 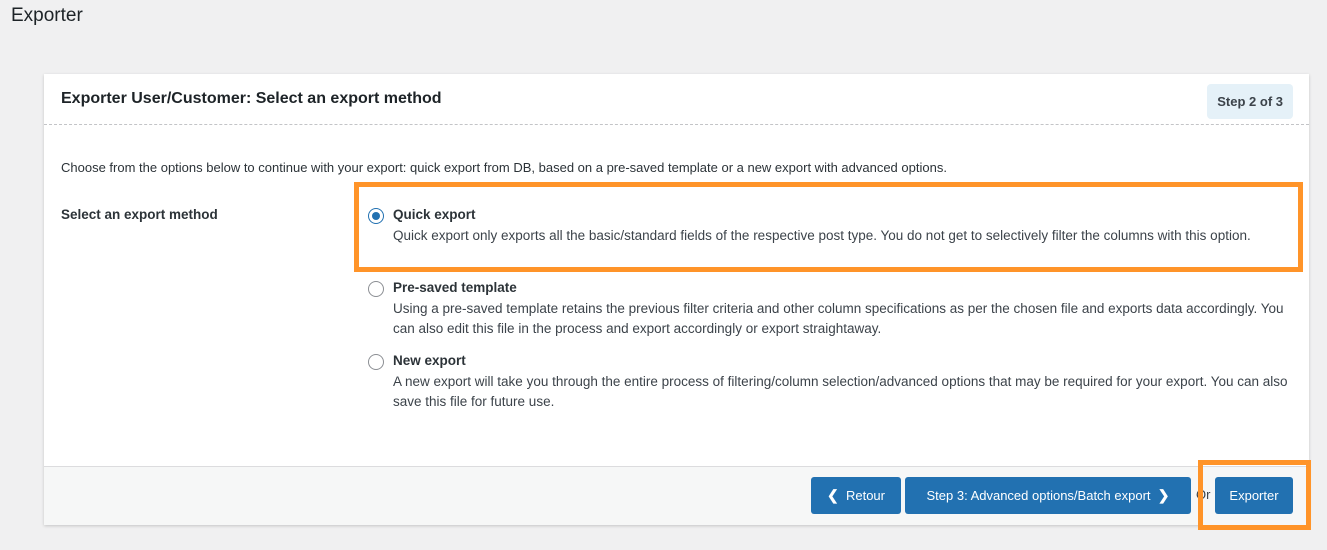 I want to click on step3-button-label: Step 3: Advanced options/Batch export, so click(x=1038, y=495).